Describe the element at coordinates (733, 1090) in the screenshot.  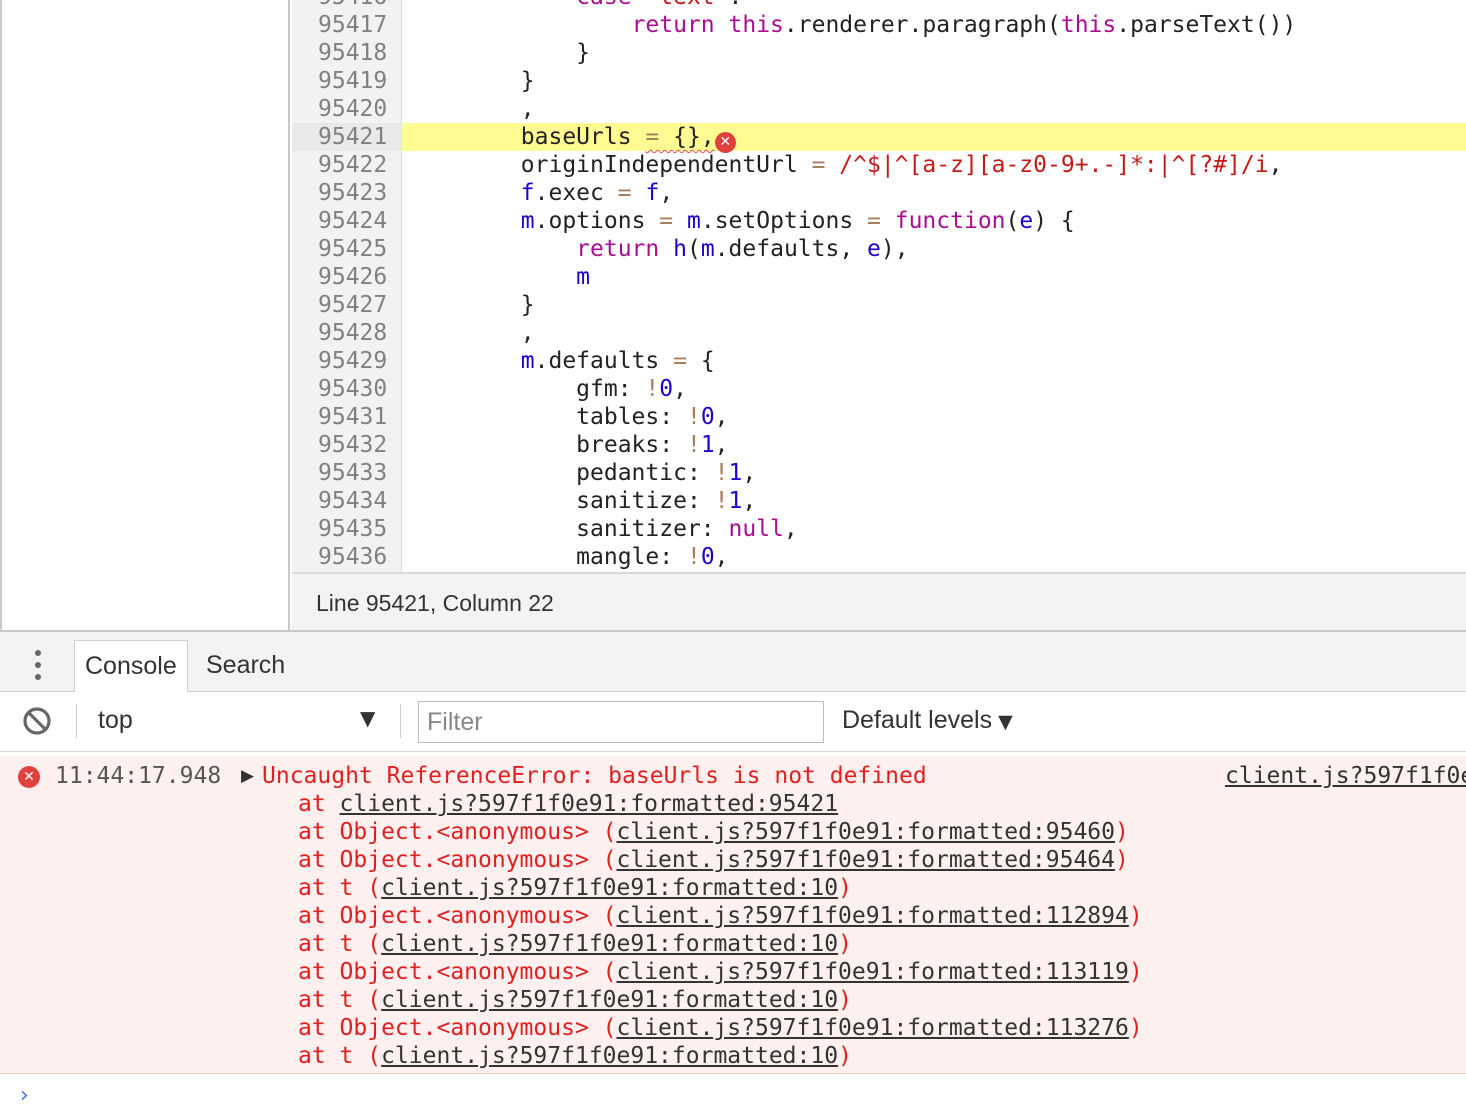
I see `console-prompt: ›` at that location.